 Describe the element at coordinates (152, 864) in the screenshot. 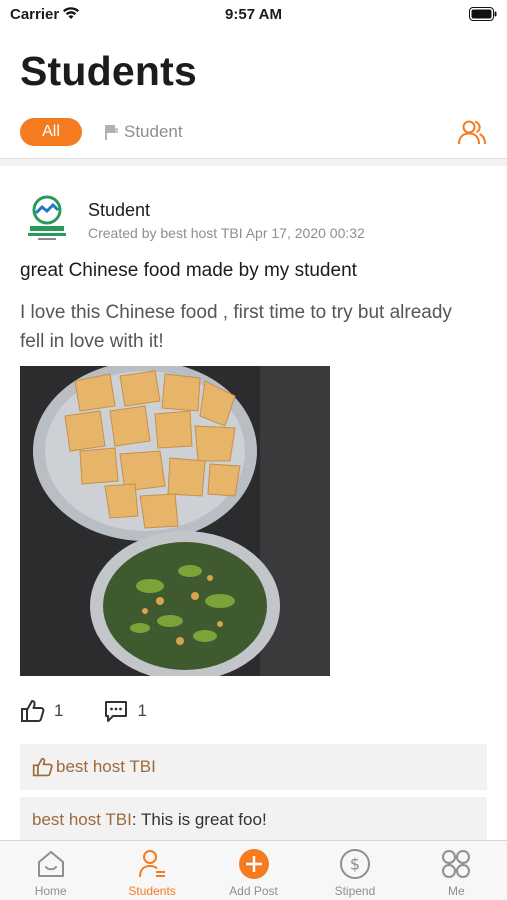

I see `student-icon` at that location.